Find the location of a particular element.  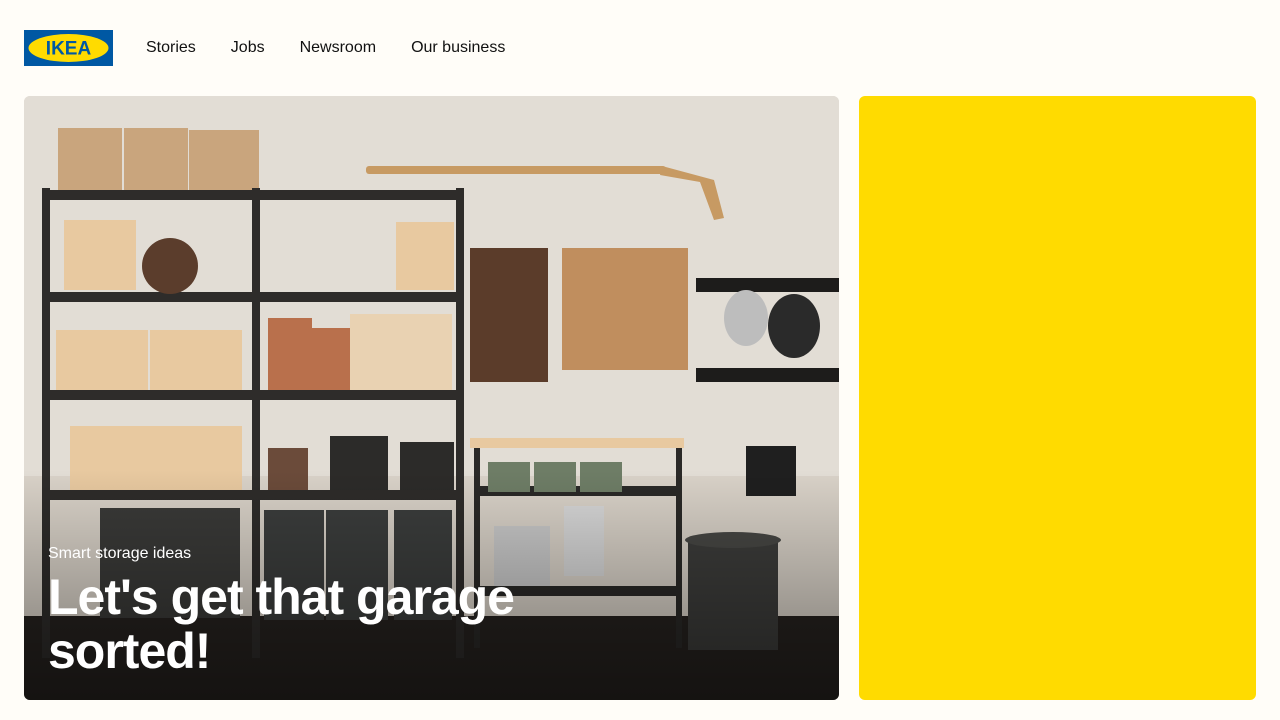

nav-link-stories: Stories is located at coordinates (171, 48).